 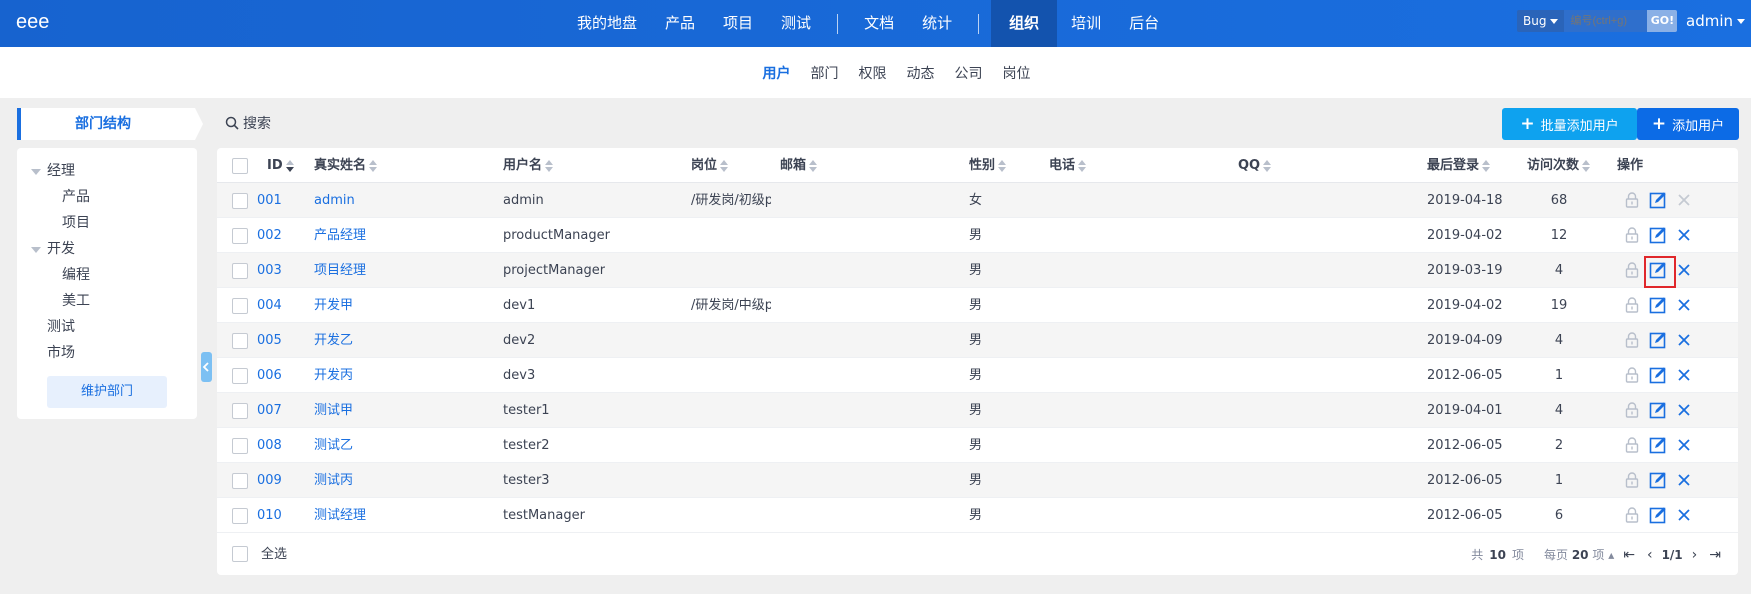 What do you see at coordinates (280, 165) in the screenshot?
I see `column-header-id: ID` at bounding box center [280, 165].